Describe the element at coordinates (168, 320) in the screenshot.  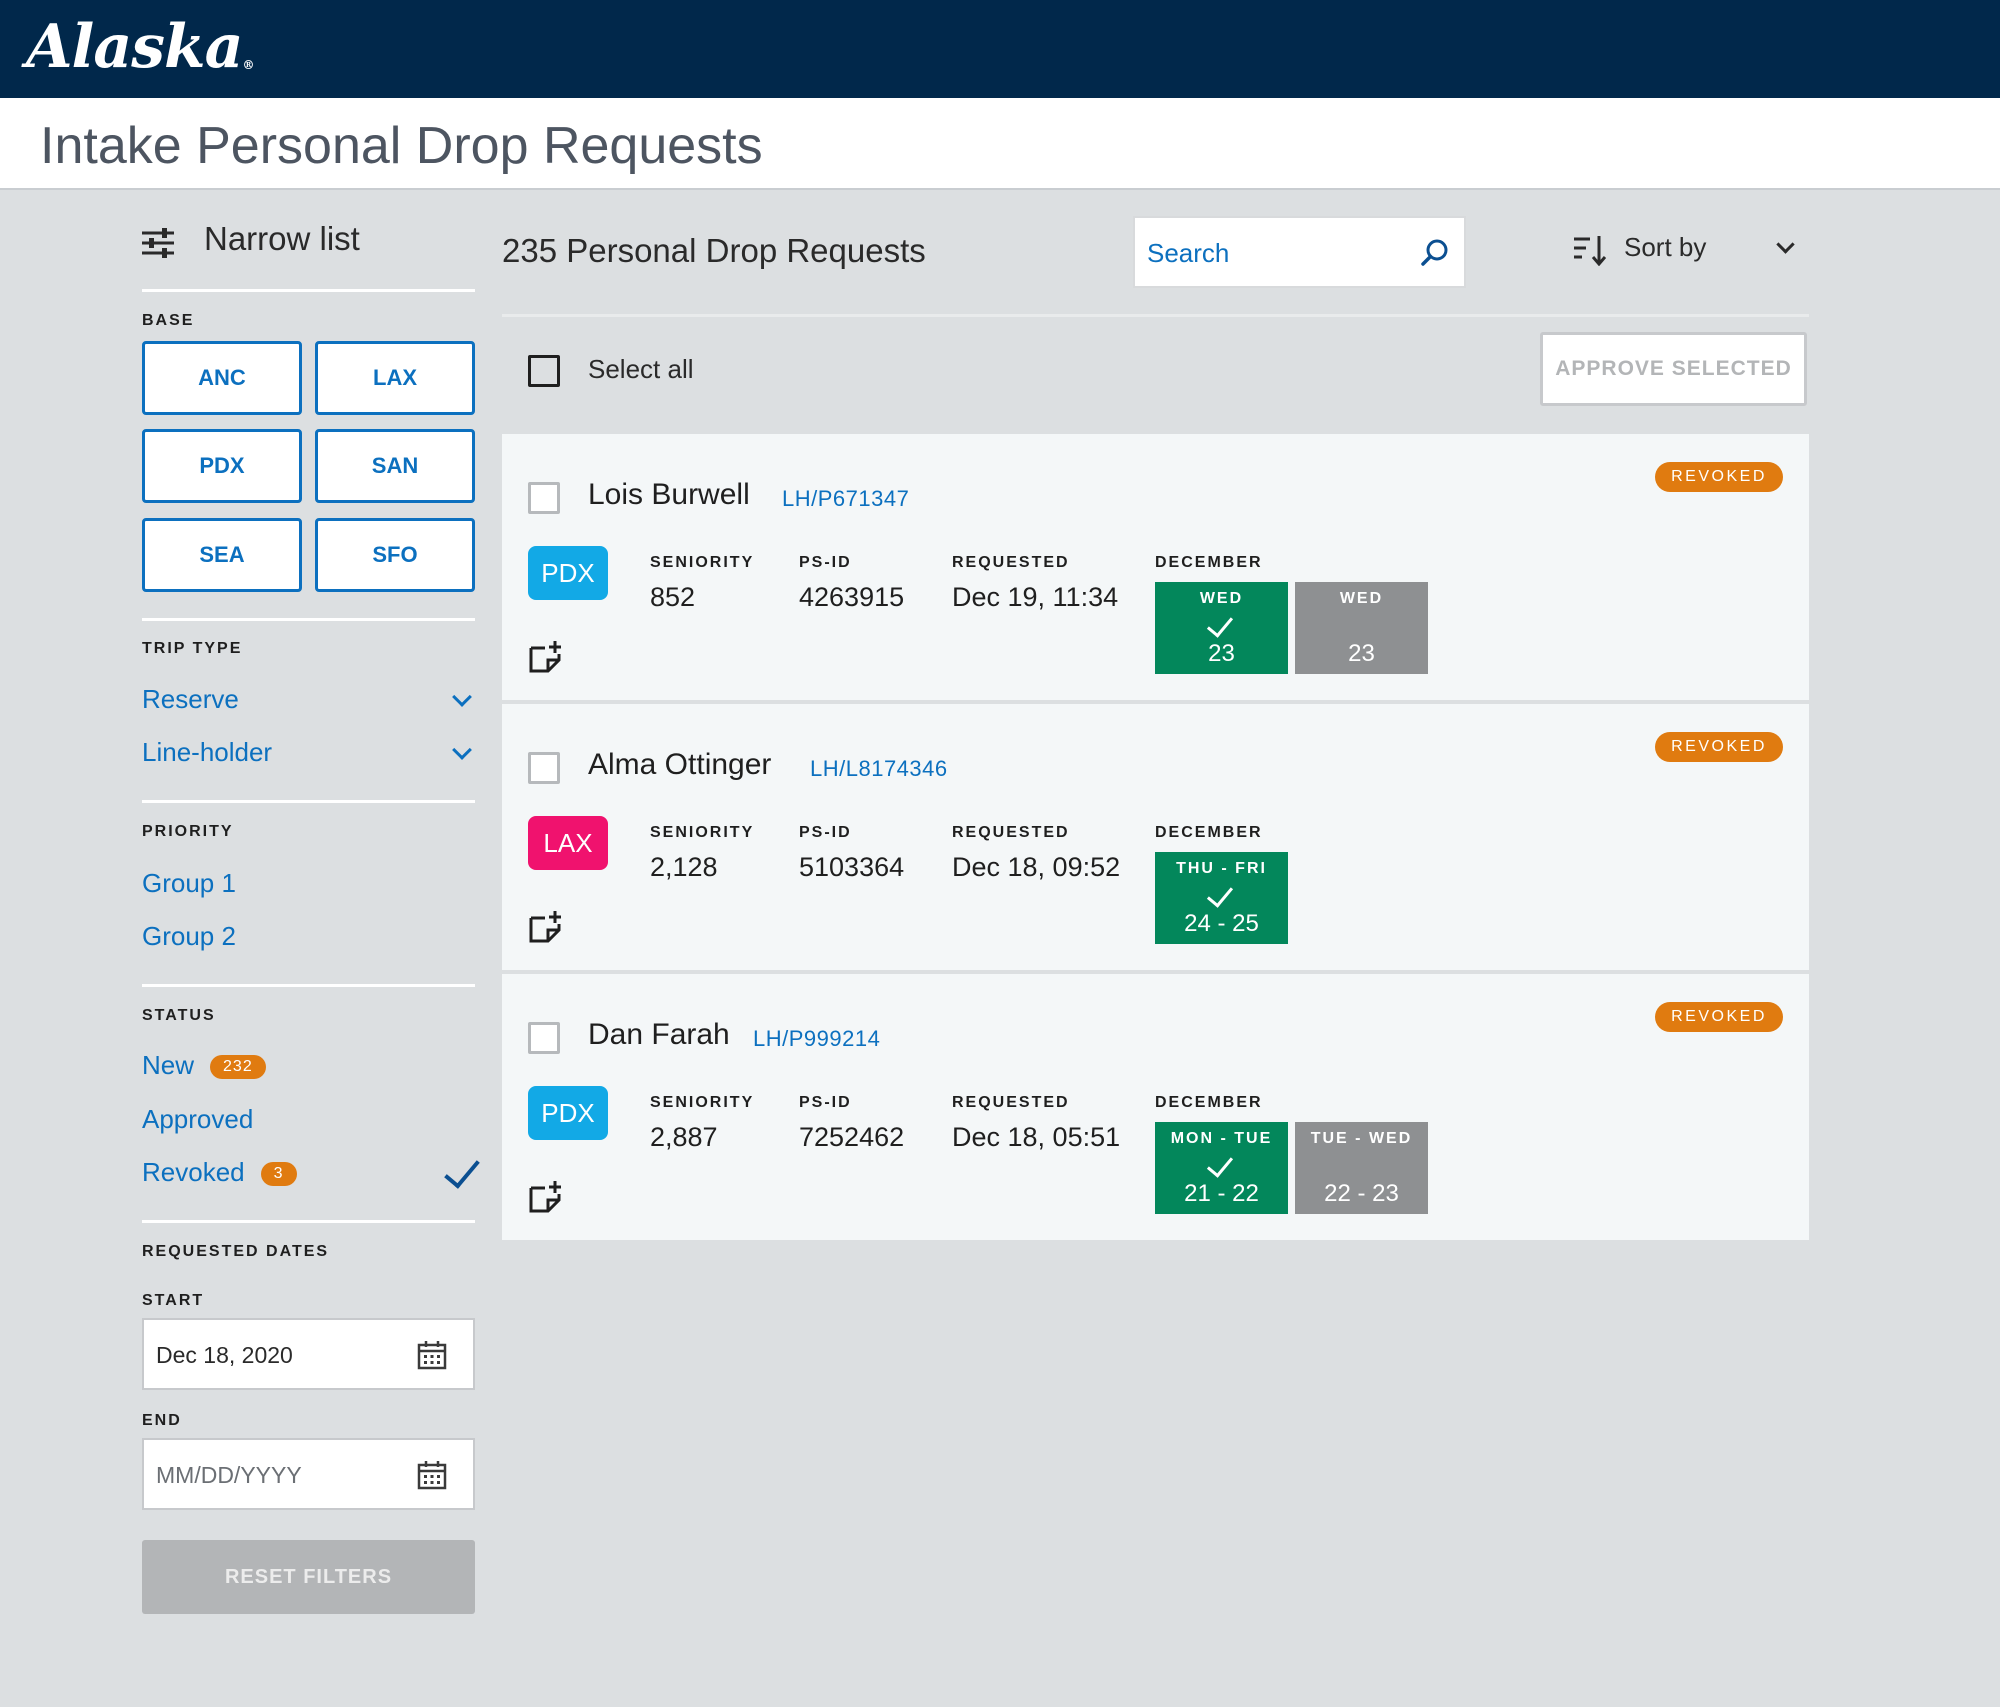
I see `base-section-label: BASE` at that location.